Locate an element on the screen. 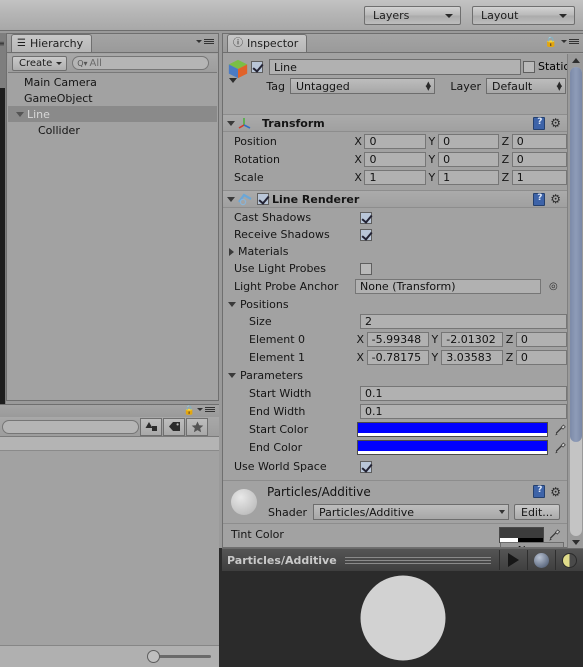  scale-x-input: 1 is located at coordinates (395, 177).